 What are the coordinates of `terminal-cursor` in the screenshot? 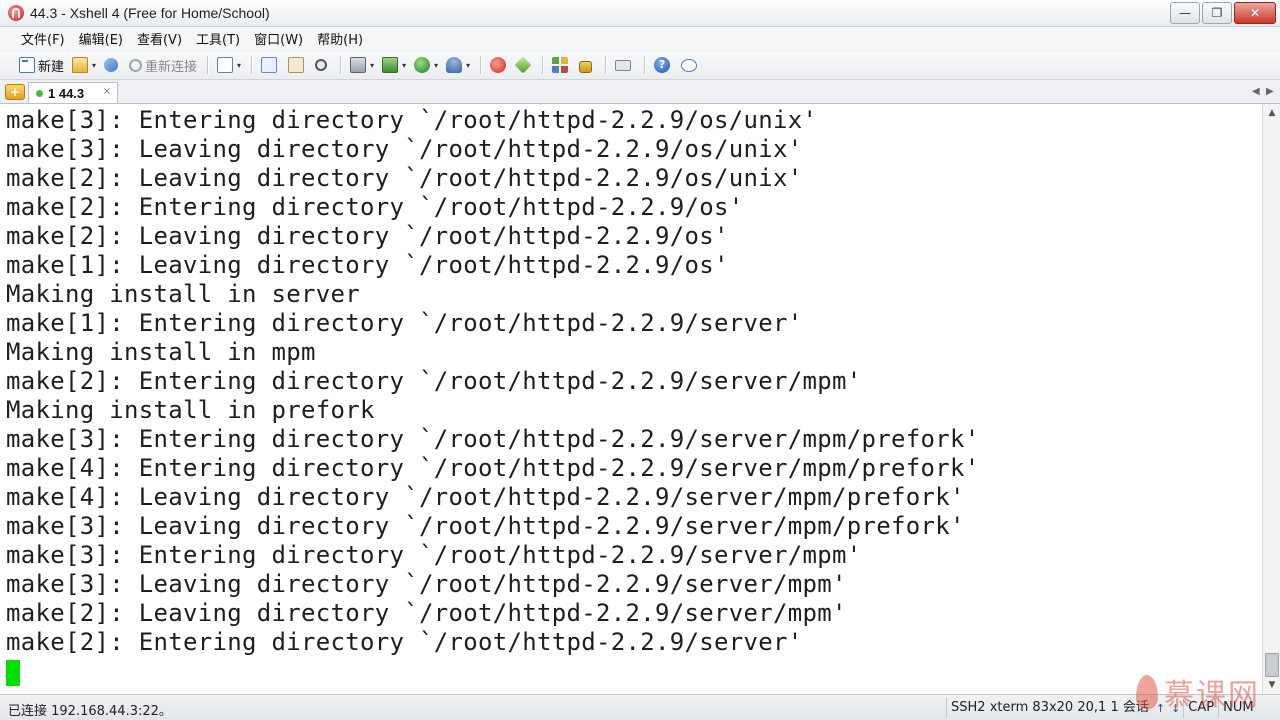 It's located at (13, 673).